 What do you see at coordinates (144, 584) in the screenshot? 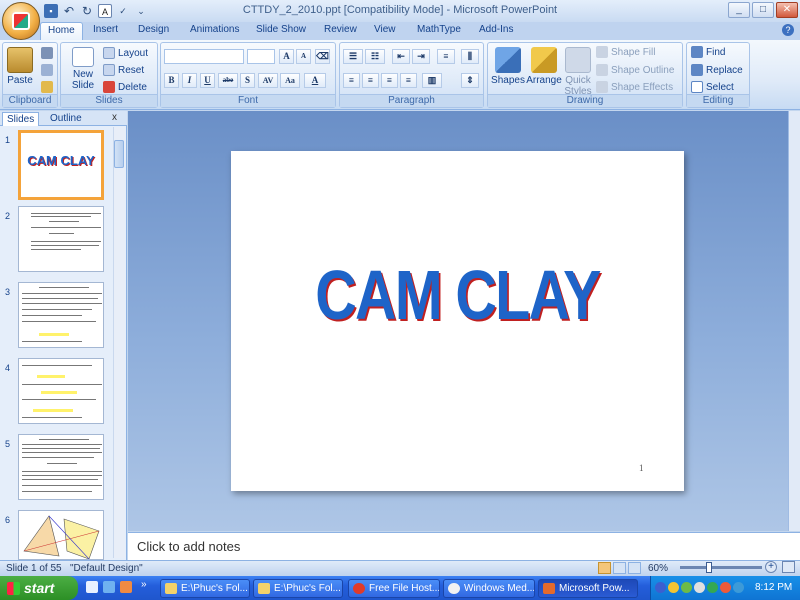
I see `quick-launch-more-icon: »` at bounding box center [144, 584].